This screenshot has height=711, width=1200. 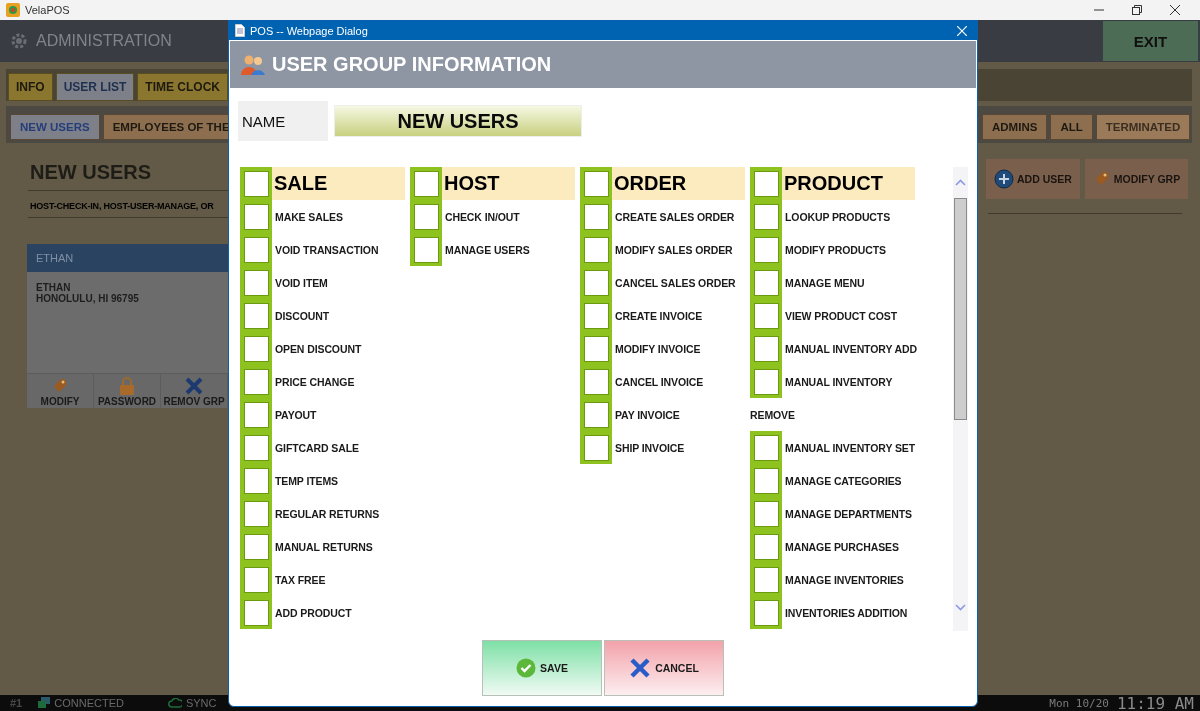 I want to click on chevron-up-icon, so click(x=960, y=182).